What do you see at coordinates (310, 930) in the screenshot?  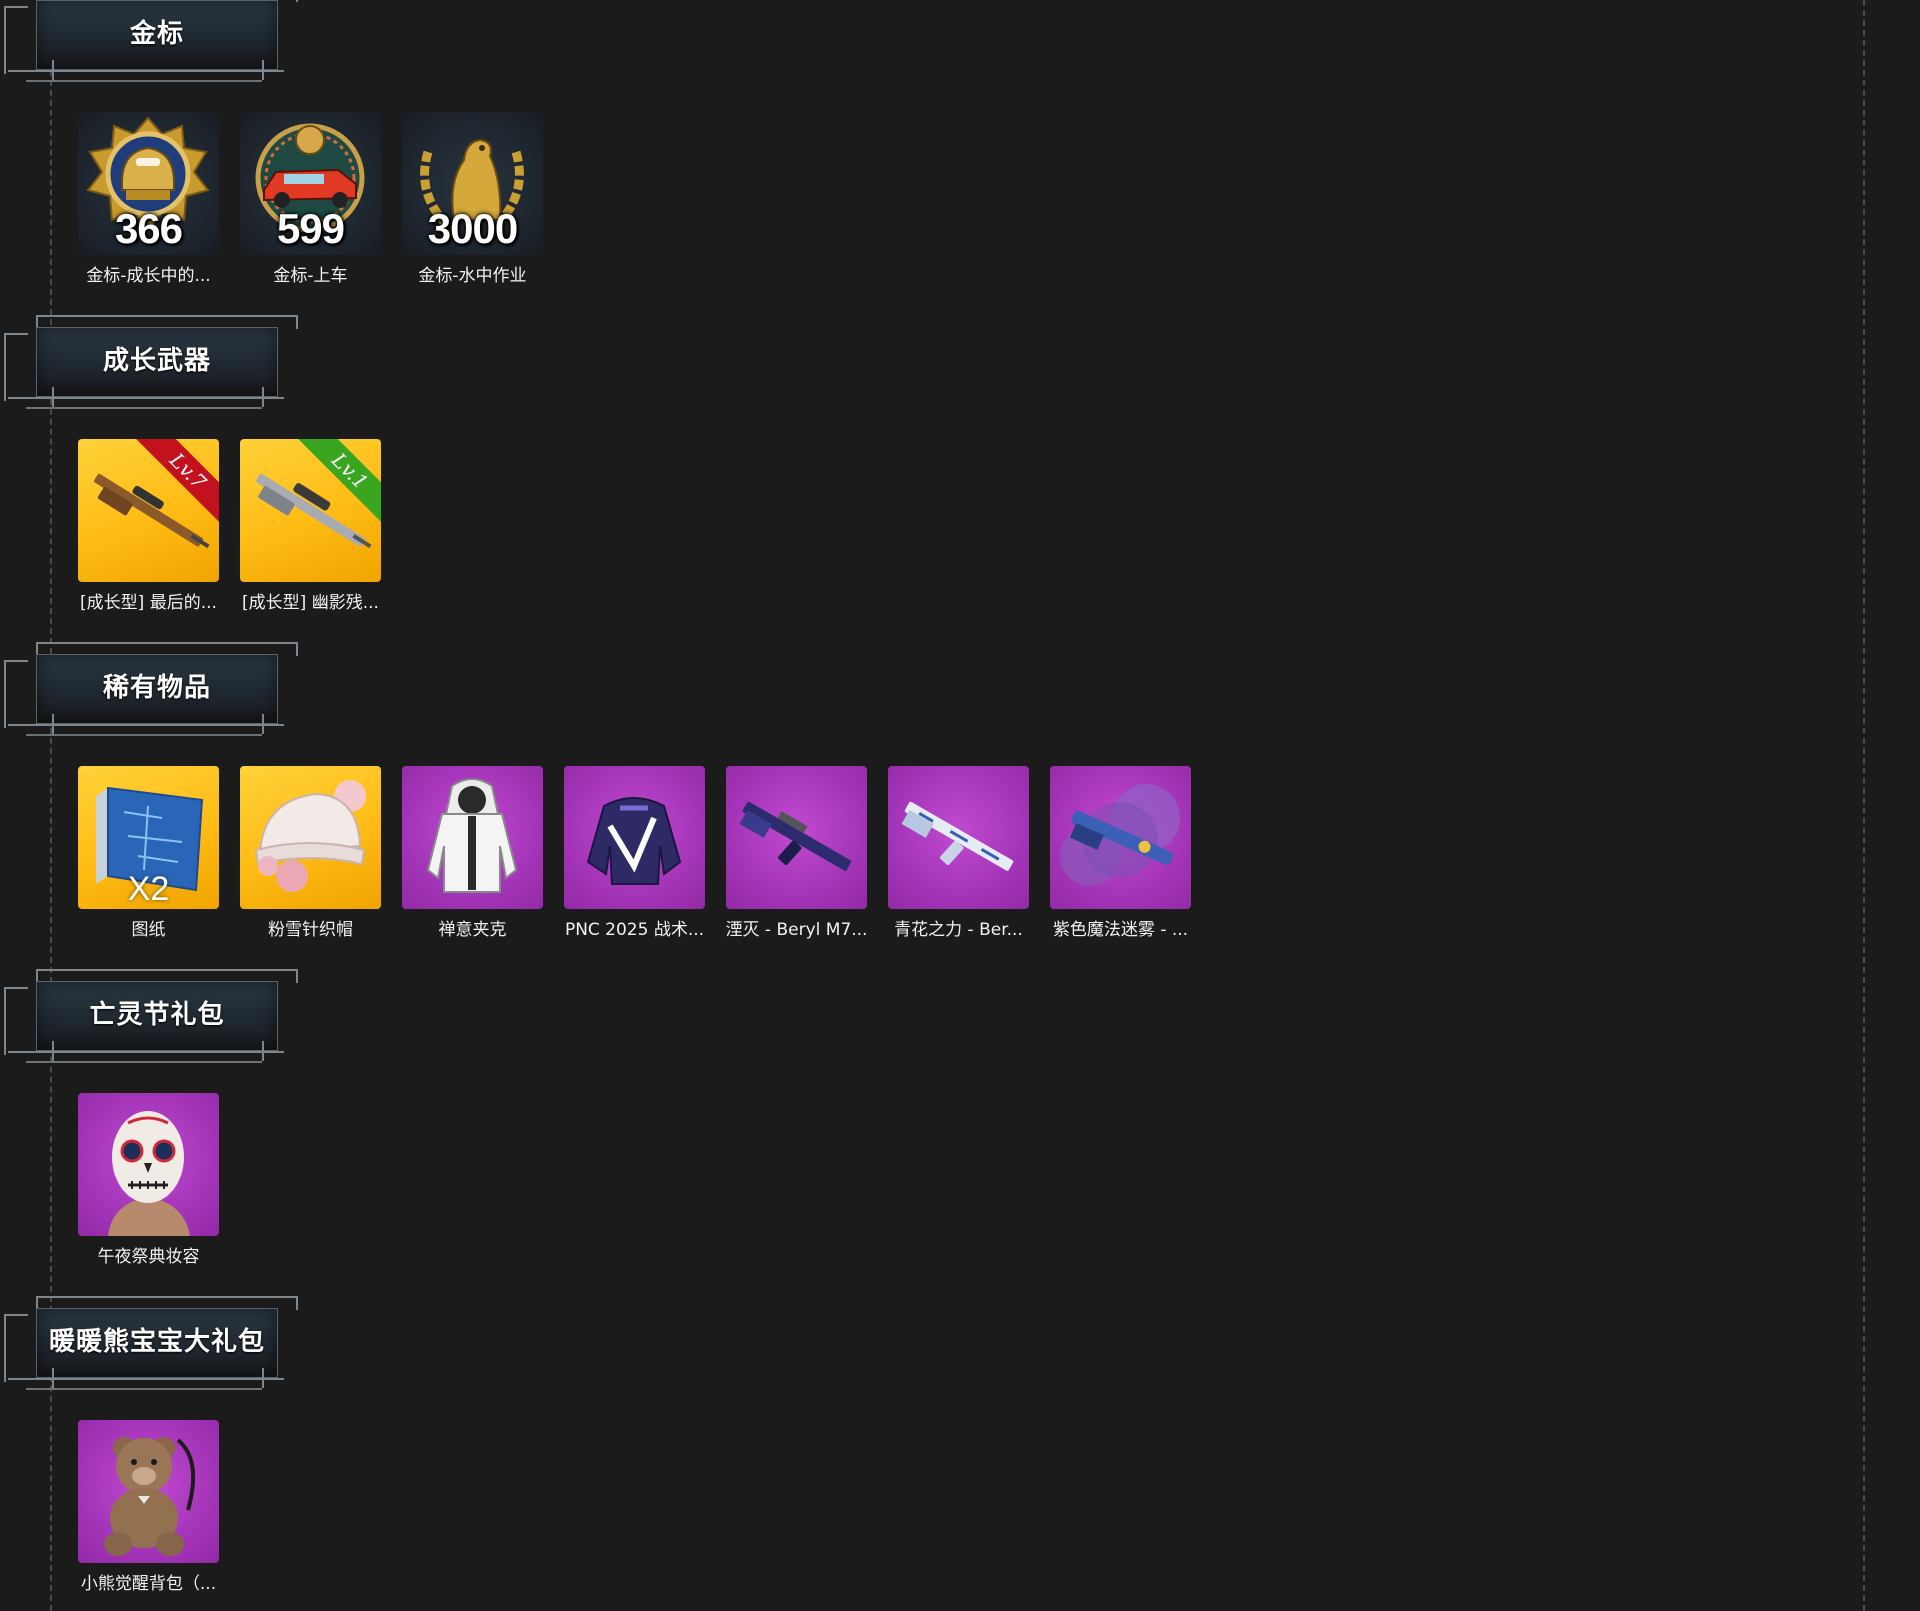 I see `item-label: 粉雪针织帽` at bounding box center [310, 930].